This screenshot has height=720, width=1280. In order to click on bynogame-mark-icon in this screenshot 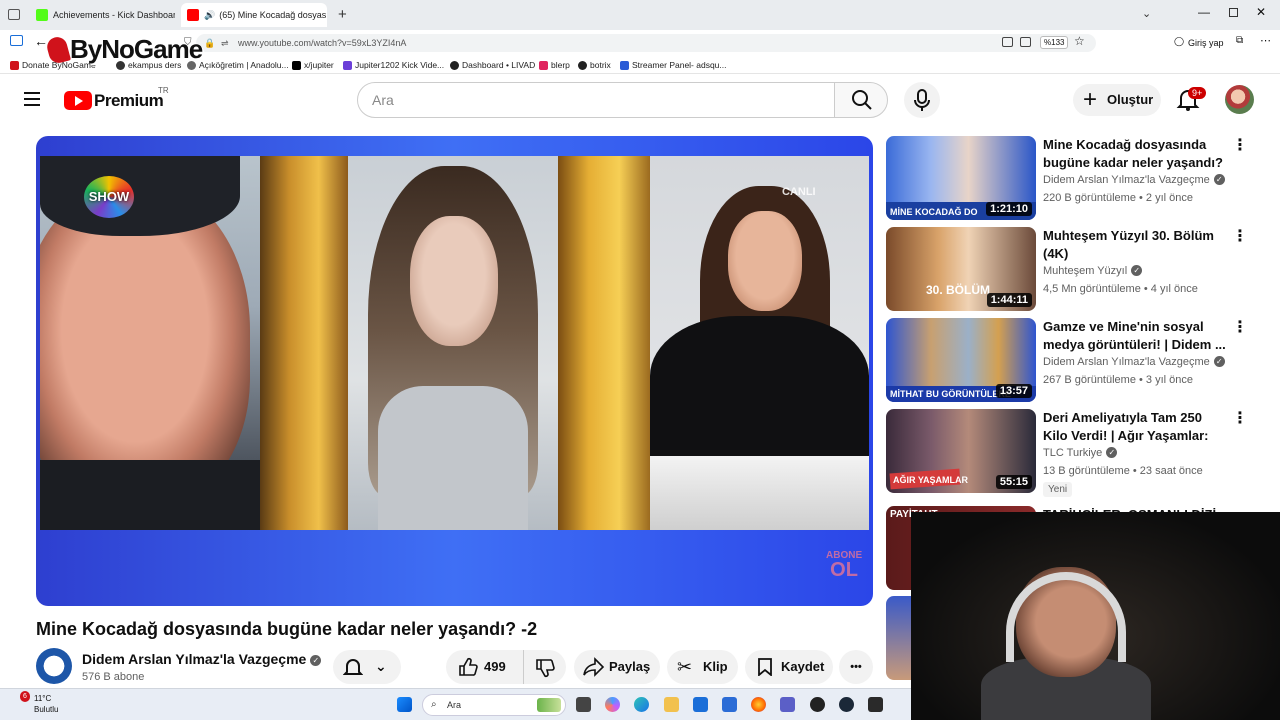, I will do `click(58, 50)`.